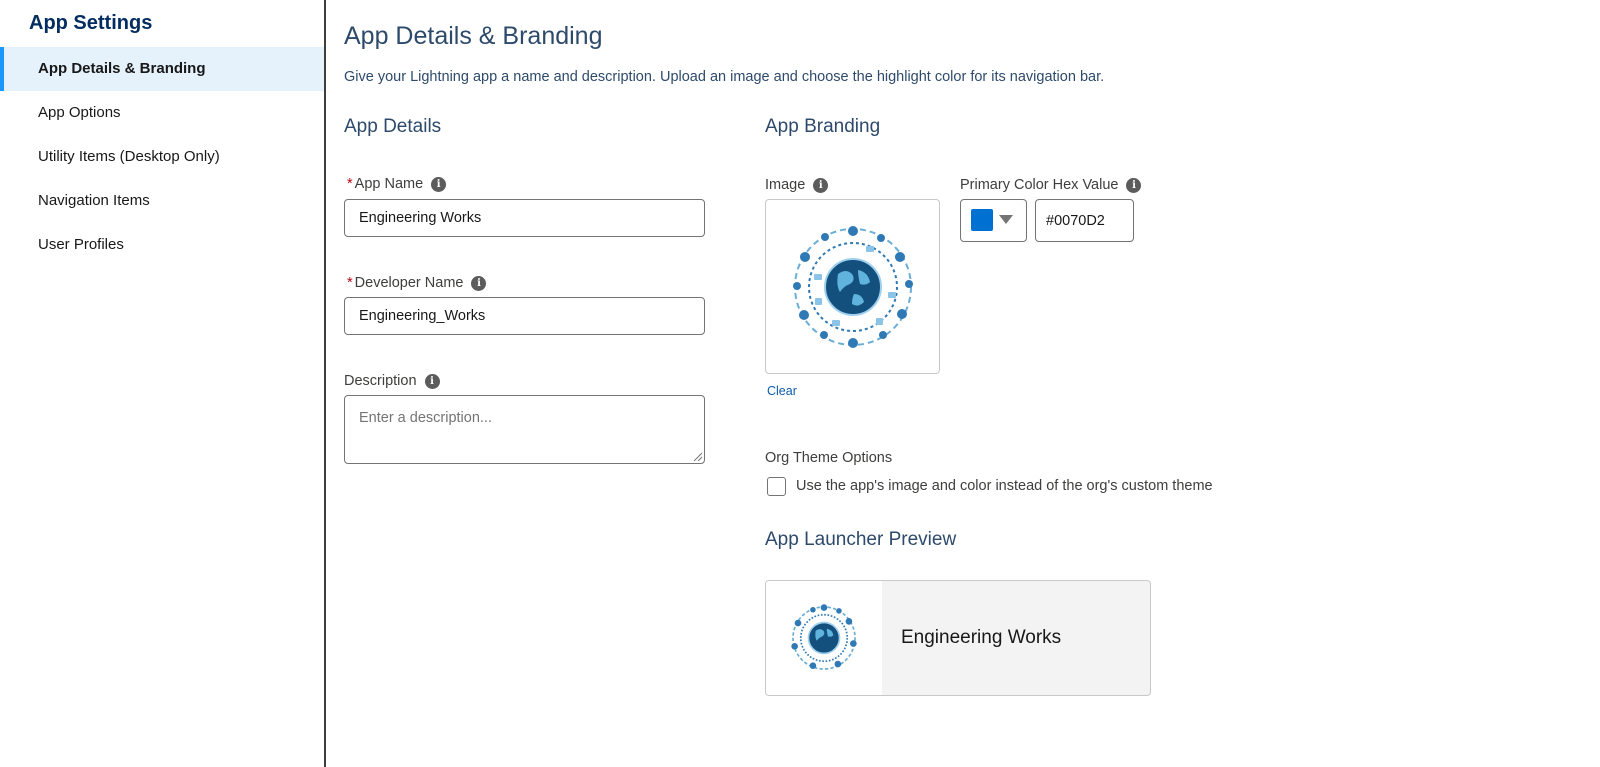 The height and width of the screenshot is (767, 1600). I want to click on description-label-text: Description, so click(380, 381).